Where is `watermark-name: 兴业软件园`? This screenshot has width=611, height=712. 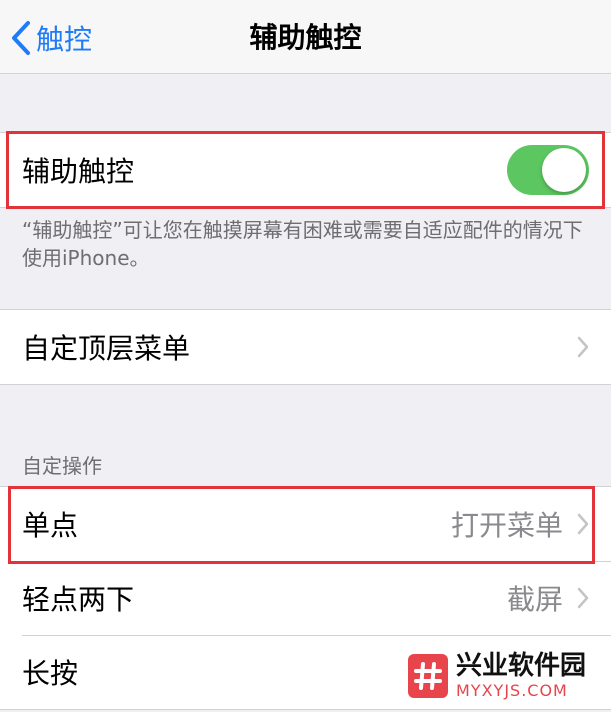 watermark-name: 兴业软件园 is located at coordinates (521, 666).